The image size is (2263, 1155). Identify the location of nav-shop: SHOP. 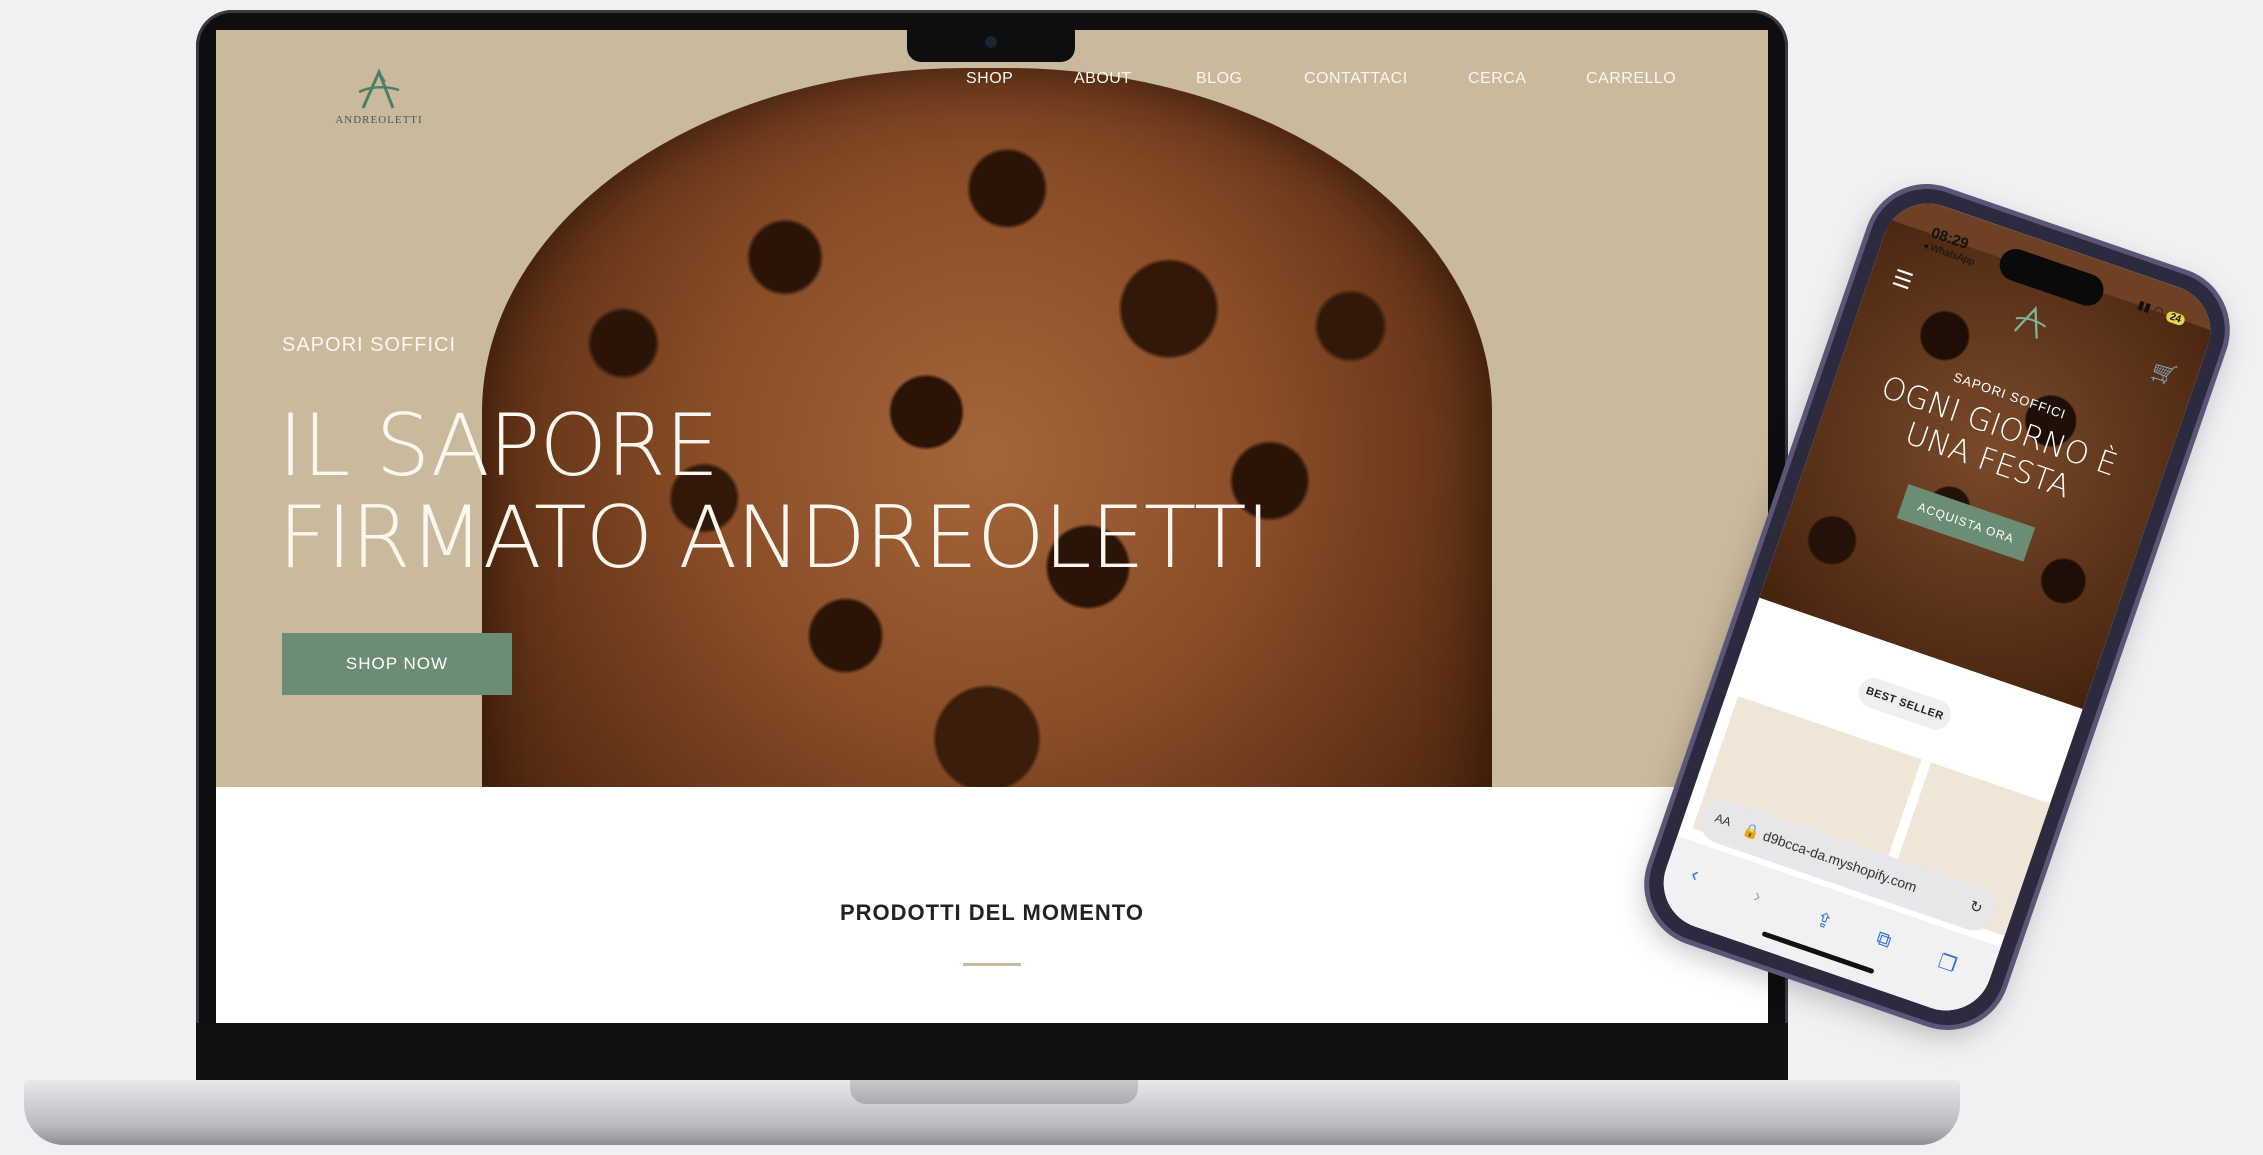
(989, 79).